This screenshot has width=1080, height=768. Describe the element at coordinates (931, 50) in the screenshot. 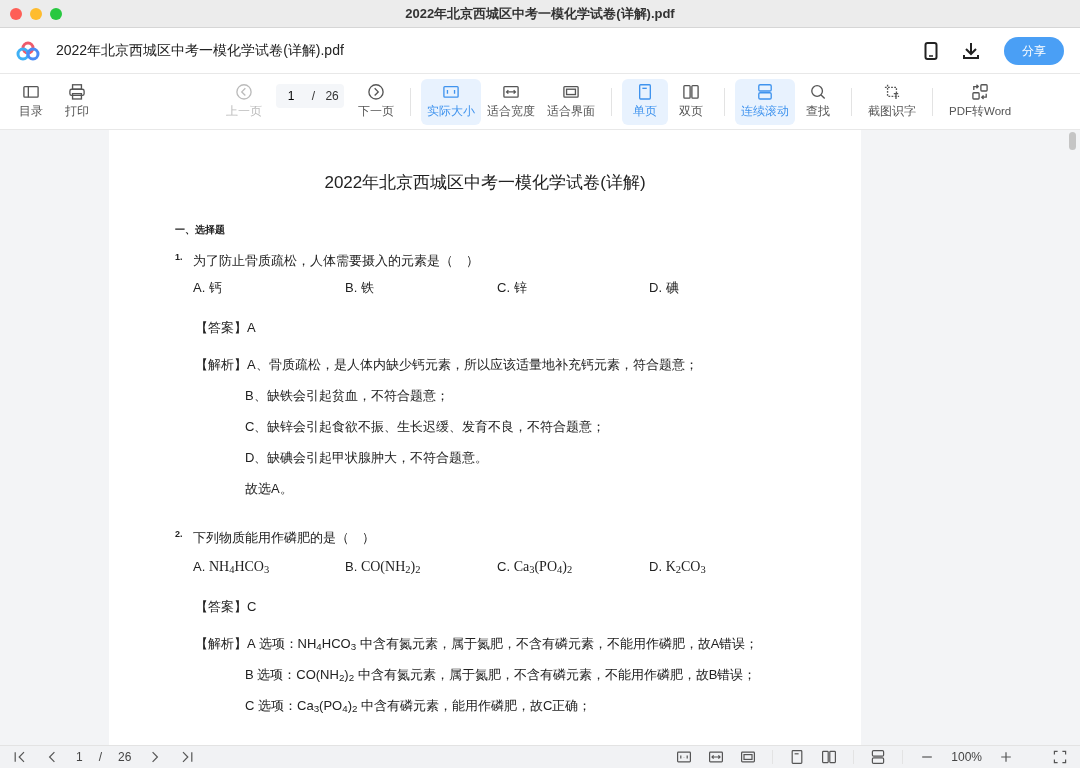

I see `phone-icon` at that location.